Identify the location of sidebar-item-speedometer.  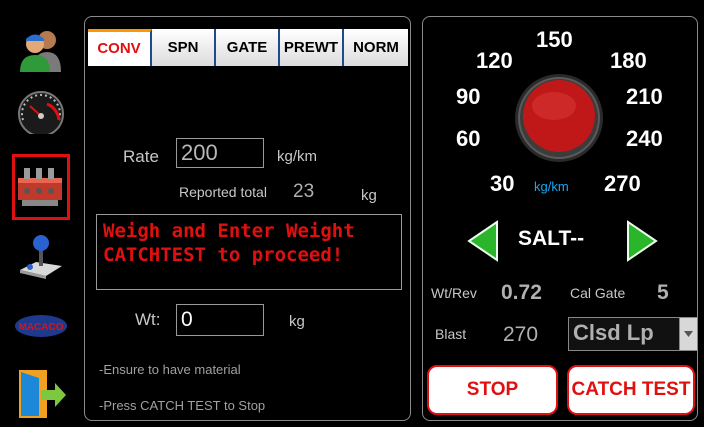
(41, 112).